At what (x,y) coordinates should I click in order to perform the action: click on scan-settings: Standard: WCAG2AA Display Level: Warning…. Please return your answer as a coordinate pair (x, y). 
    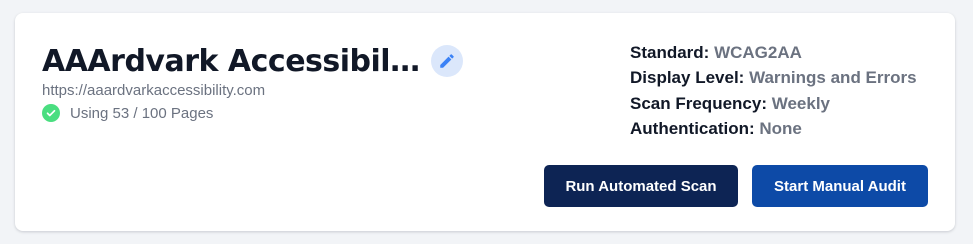
    Looking at the image, I should click on (773, 90).